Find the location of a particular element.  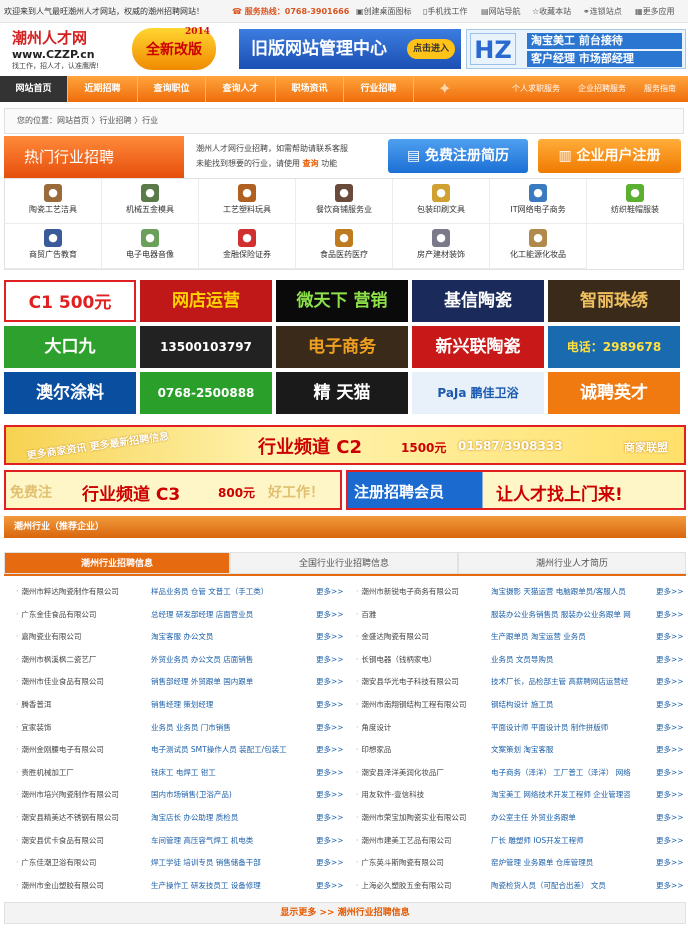

nav-employer-service: 企业招聘服务 is located at coordinates (602, 89).